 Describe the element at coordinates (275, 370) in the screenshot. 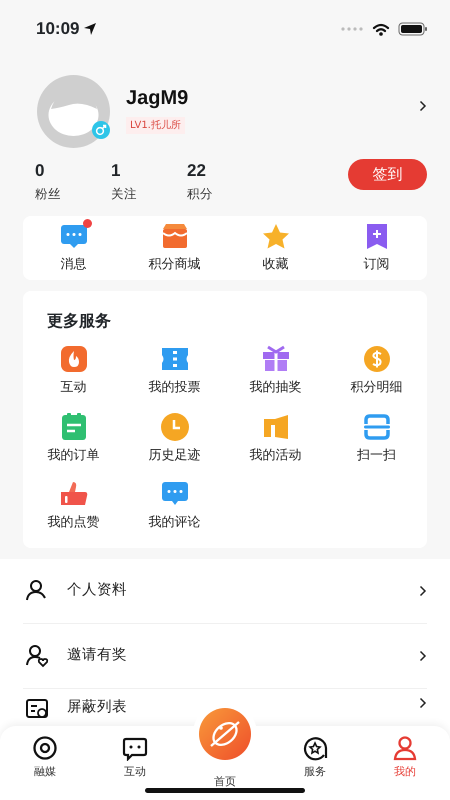

I see `service-item: 我的抽奖` at that location.